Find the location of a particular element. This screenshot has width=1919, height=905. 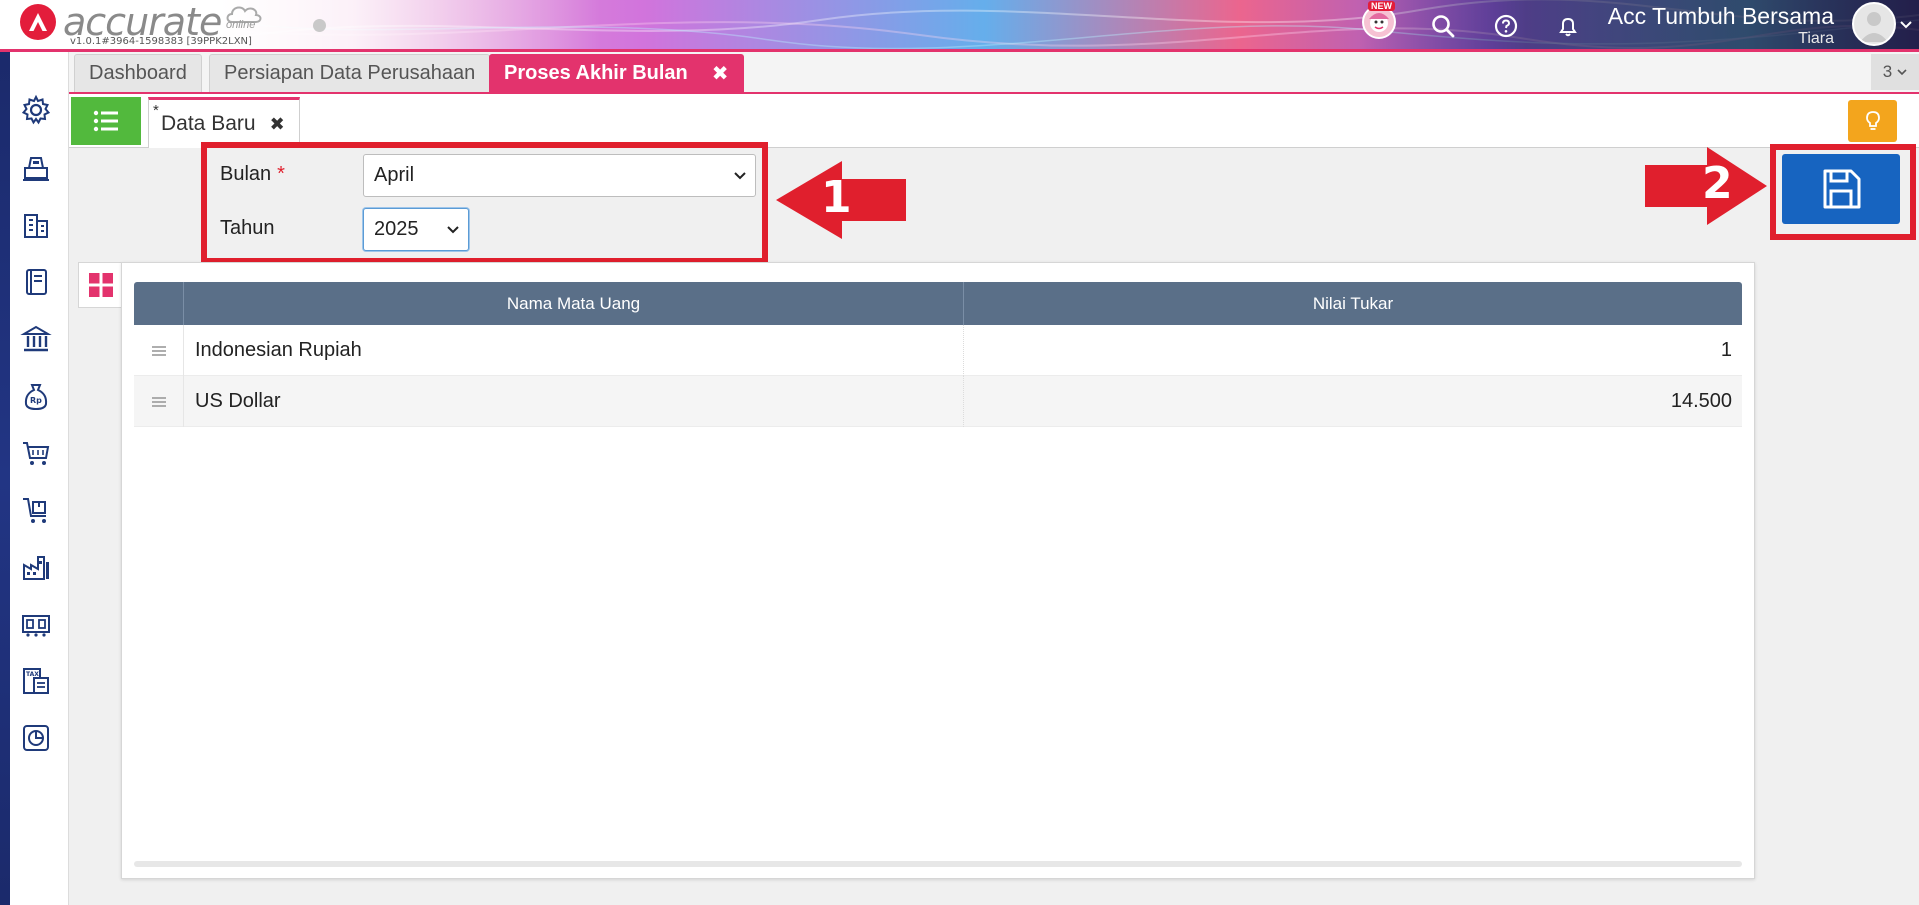

help-icon is located at coordinates (1506, 26).